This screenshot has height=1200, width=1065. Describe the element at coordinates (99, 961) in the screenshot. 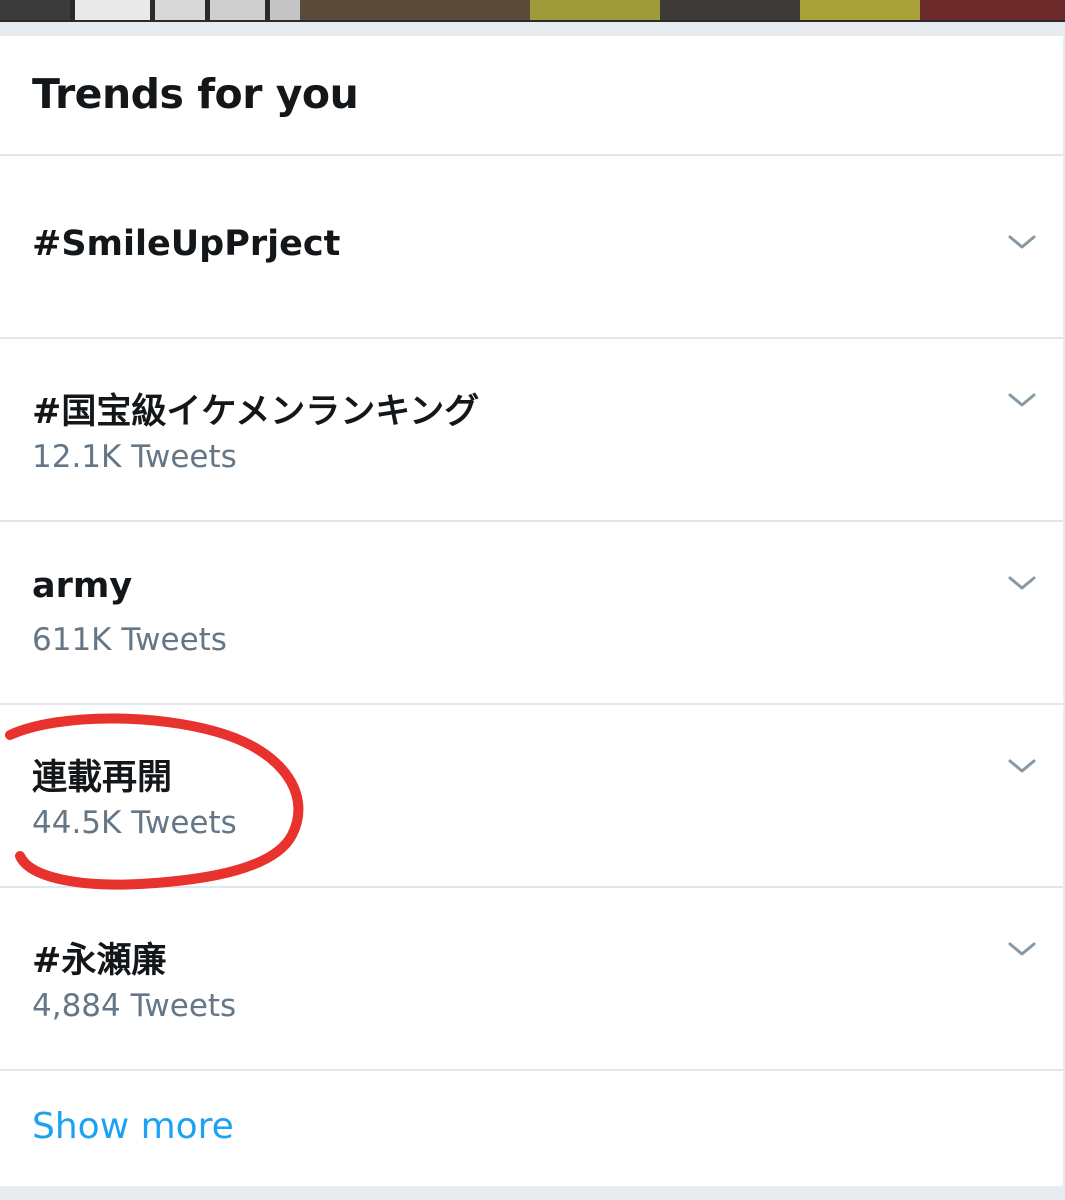

I see `trend-name: #永瀬廉` at that location.